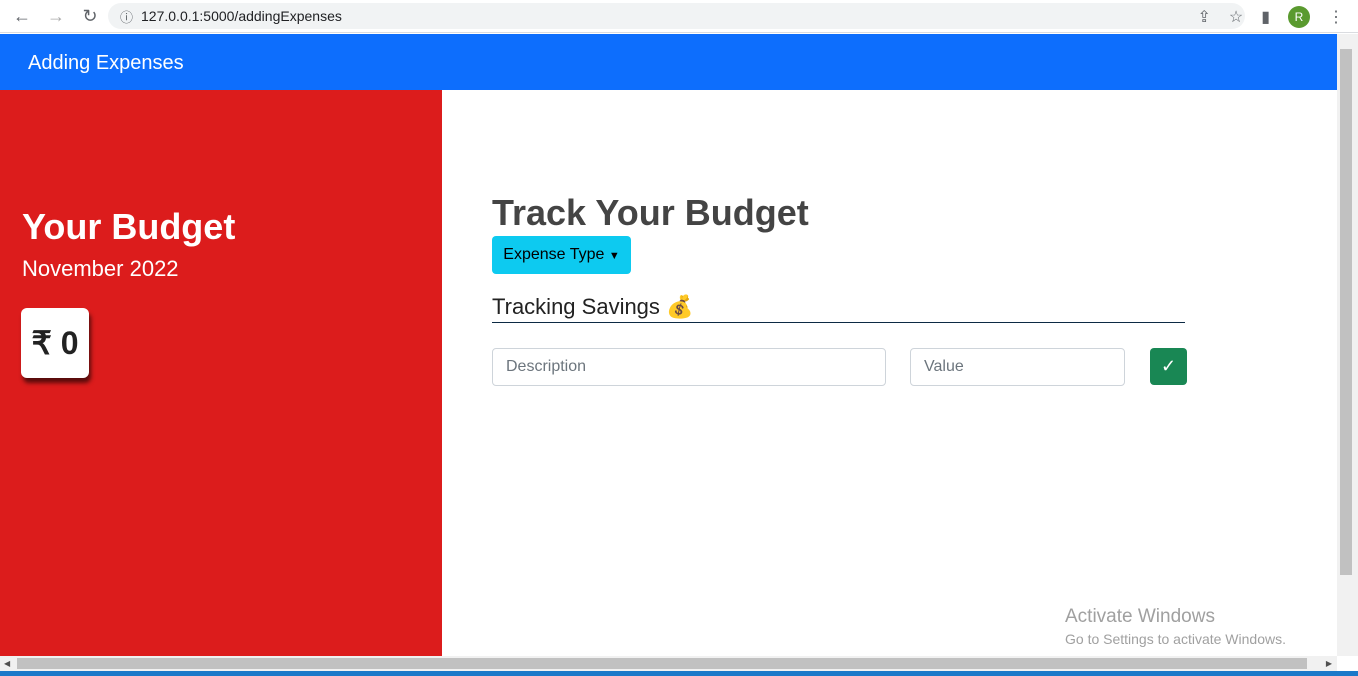 This screenshot has width=1358, height=676. Describe the element at coordinates (1336, 17) in the screenshot. I see `menu-icon: ⋮` at that location.